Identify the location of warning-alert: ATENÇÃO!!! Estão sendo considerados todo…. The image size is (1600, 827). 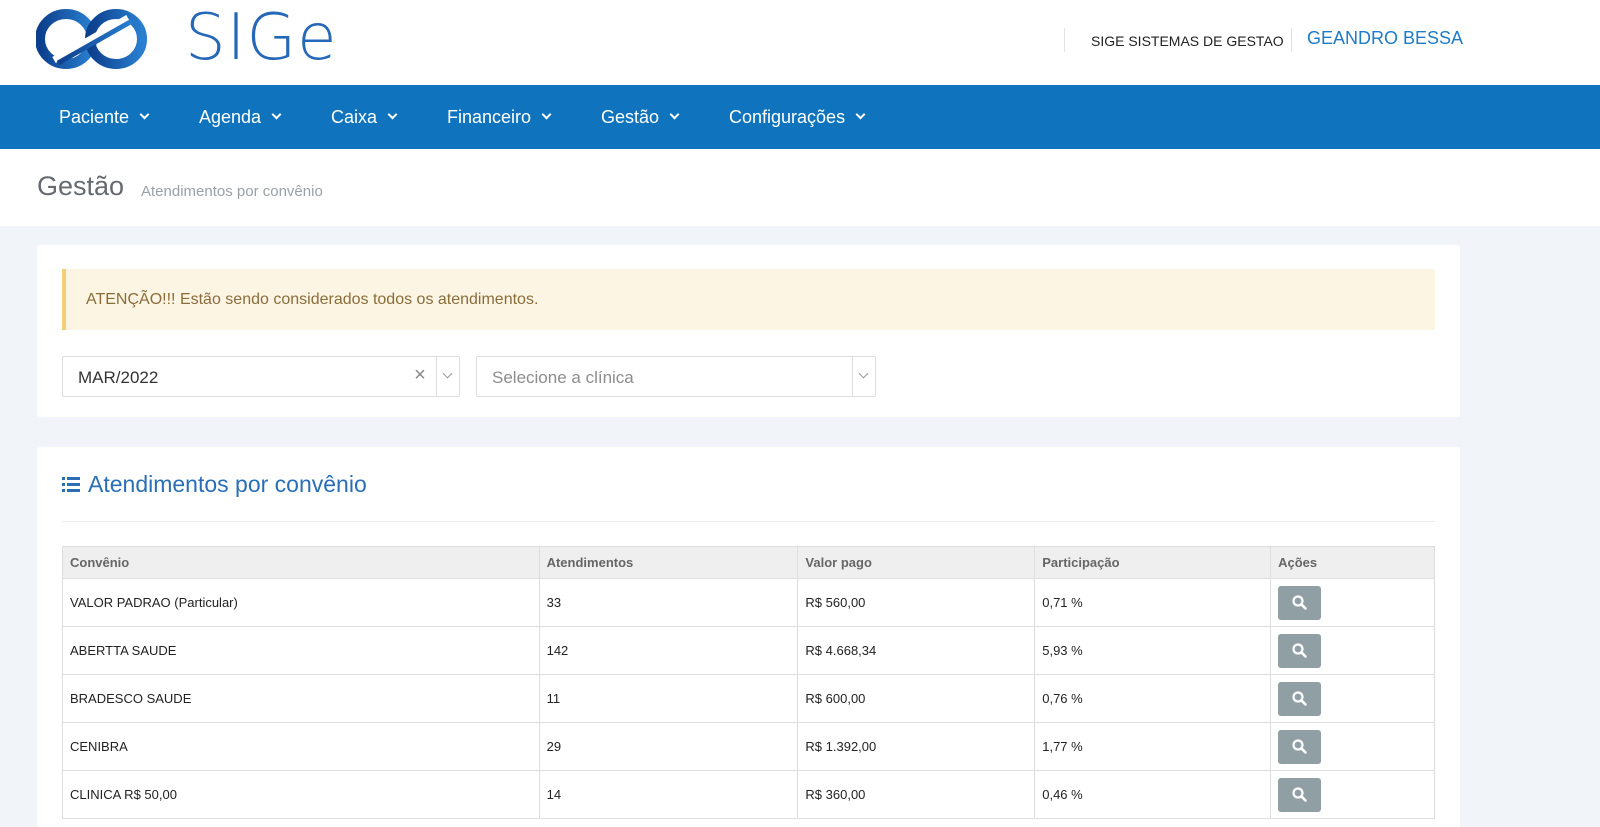
(748, 299).